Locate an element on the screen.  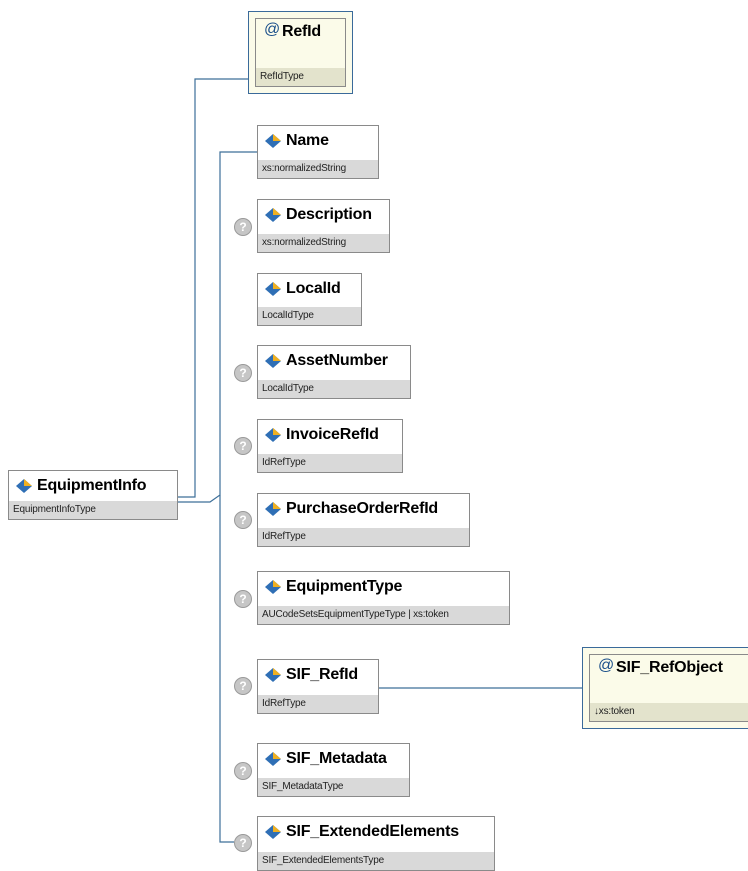
element-name: PurchaseOrderRefId is located at coordinates (362, 508).